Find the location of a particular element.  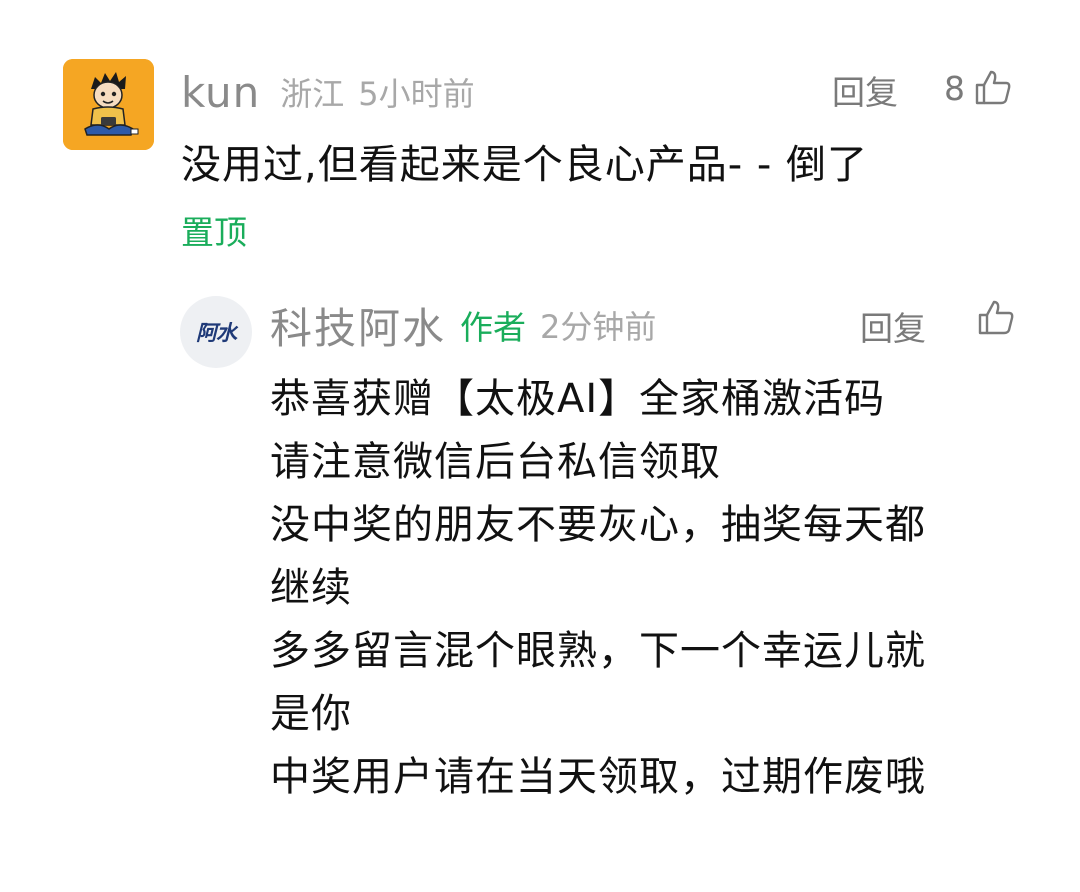

reply-header: 科技阿水 作者 2分钟前 is located at coordinates (463, 325).